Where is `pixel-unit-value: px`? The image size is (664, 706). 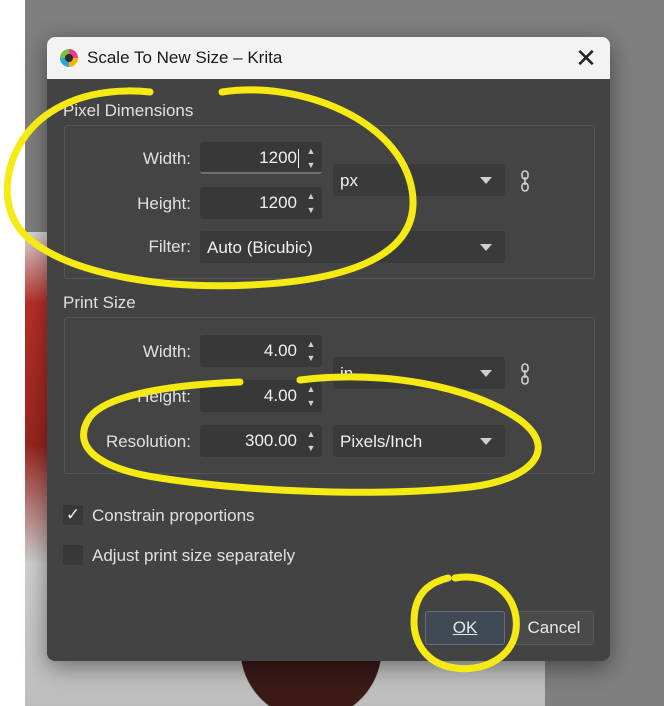
pixel-unit-value: px is located at coordinates (349, 180).